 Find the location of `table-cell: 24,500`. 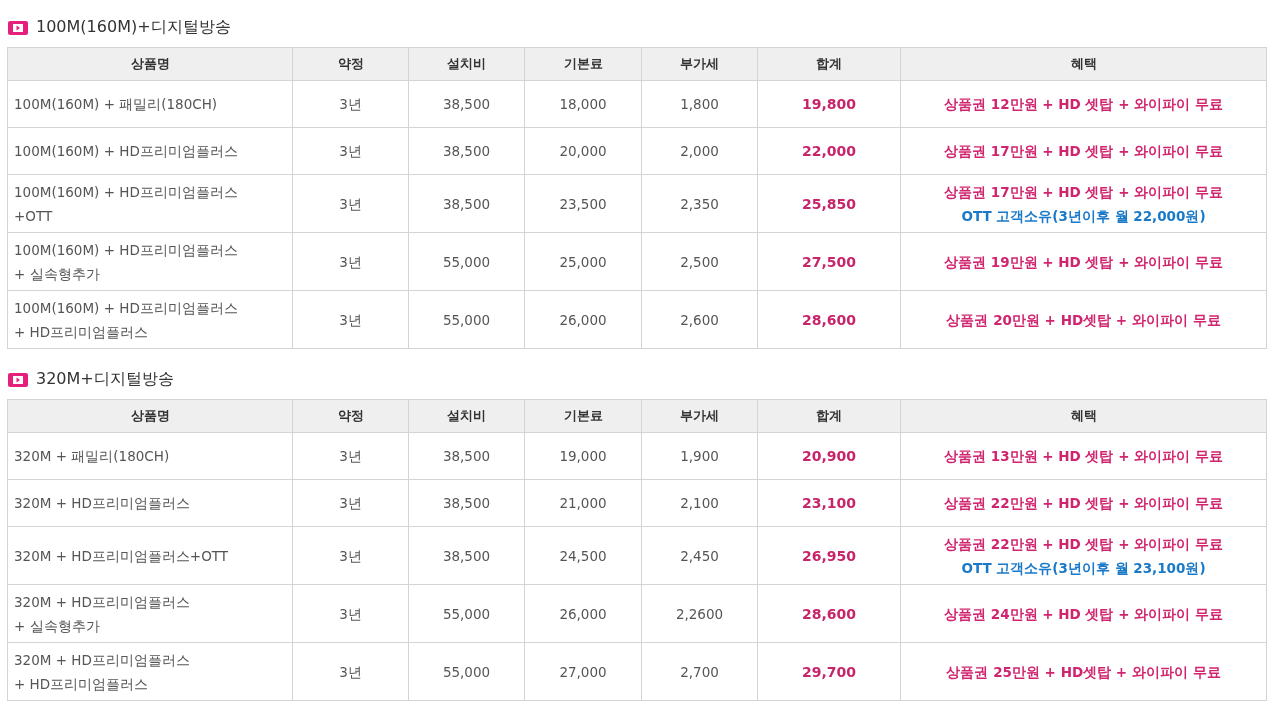

table-cell: 24,500 is located at coordinates (583, 555).